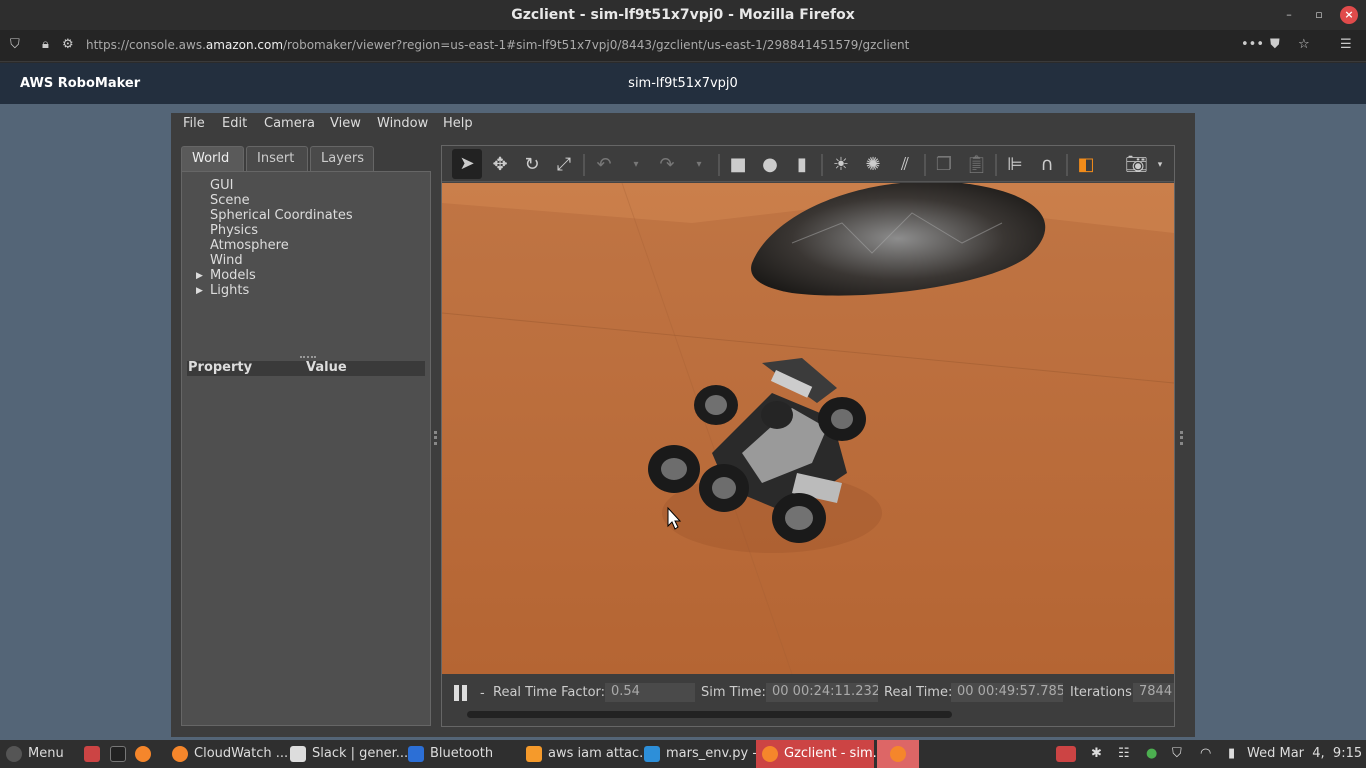  I want to click on paste-icon: 📋︎, so click(976, 165).